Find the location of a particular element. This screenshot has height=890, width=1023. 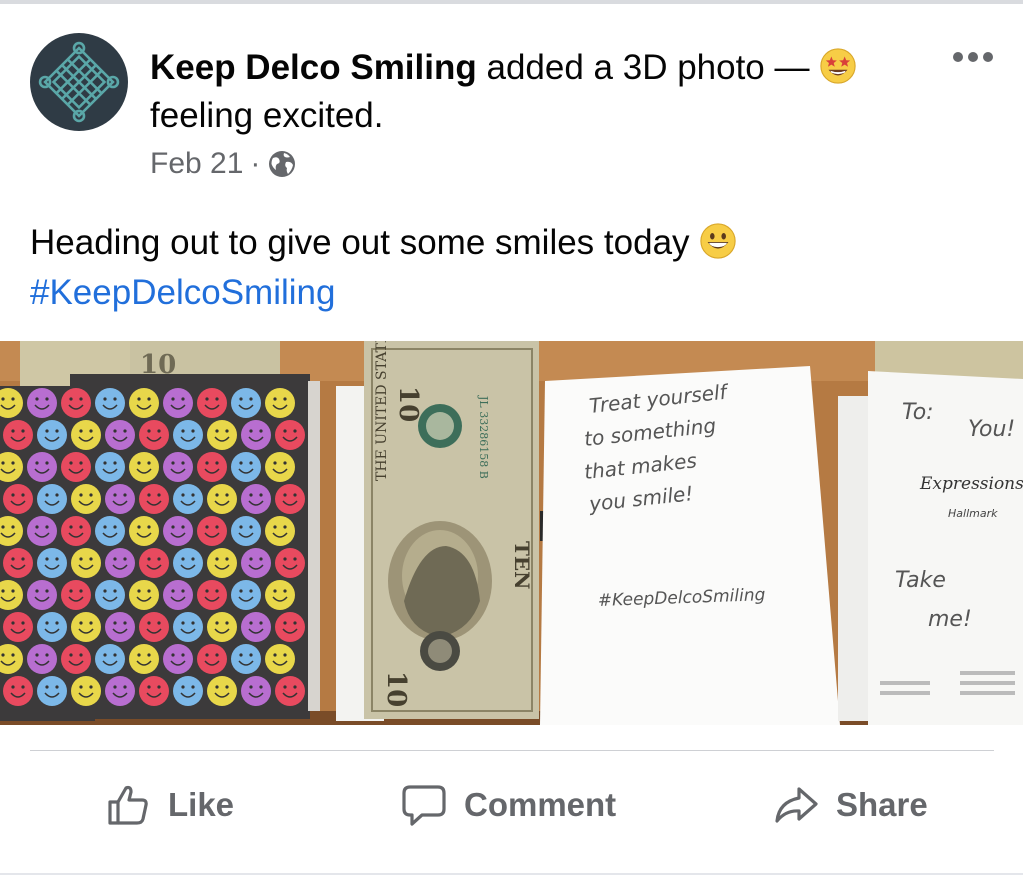

like-button: Like is located at coordinates (169, 805).